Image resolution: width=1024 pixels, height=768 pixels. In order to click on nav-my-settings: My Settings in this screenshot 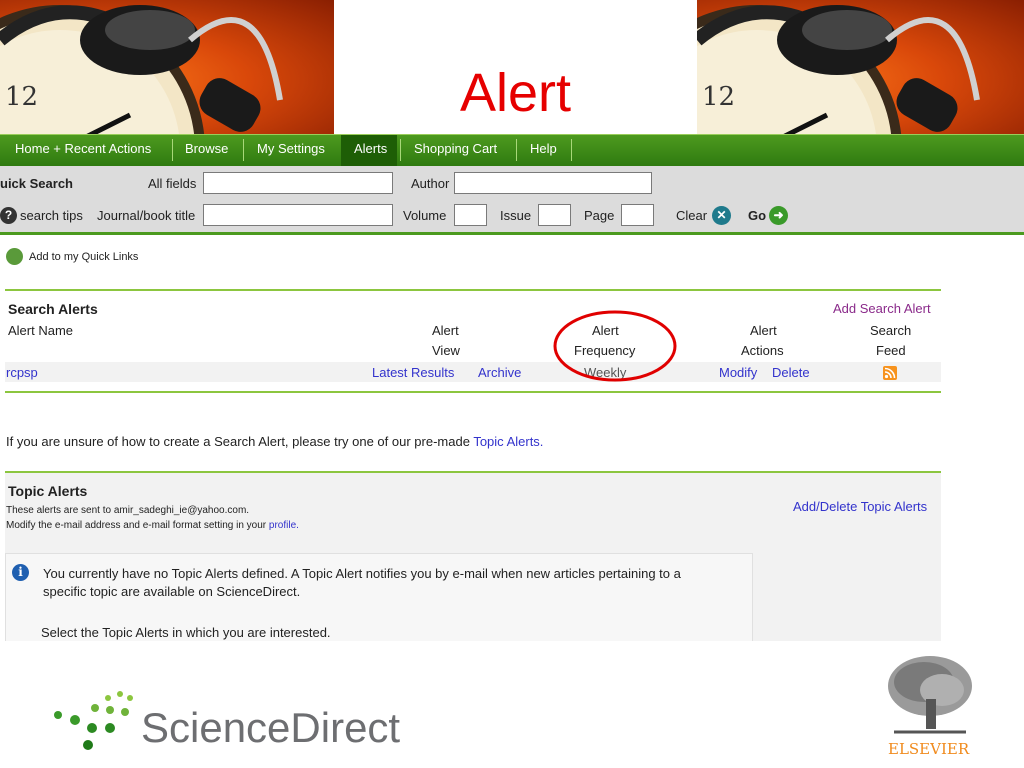, I will do `click(291, 148)`.